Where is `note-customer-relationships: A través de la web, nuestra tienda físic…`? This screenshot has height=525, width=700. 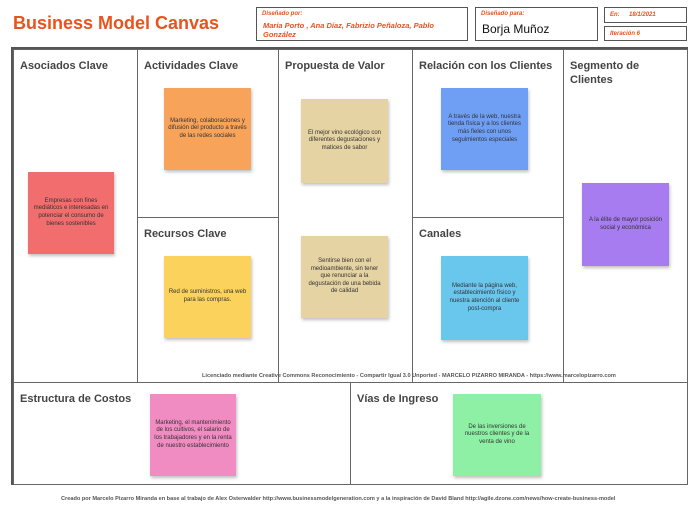 note-customer-relationships: A través de la web, nuestra tienda físic… is located at coordinates (484, 129).